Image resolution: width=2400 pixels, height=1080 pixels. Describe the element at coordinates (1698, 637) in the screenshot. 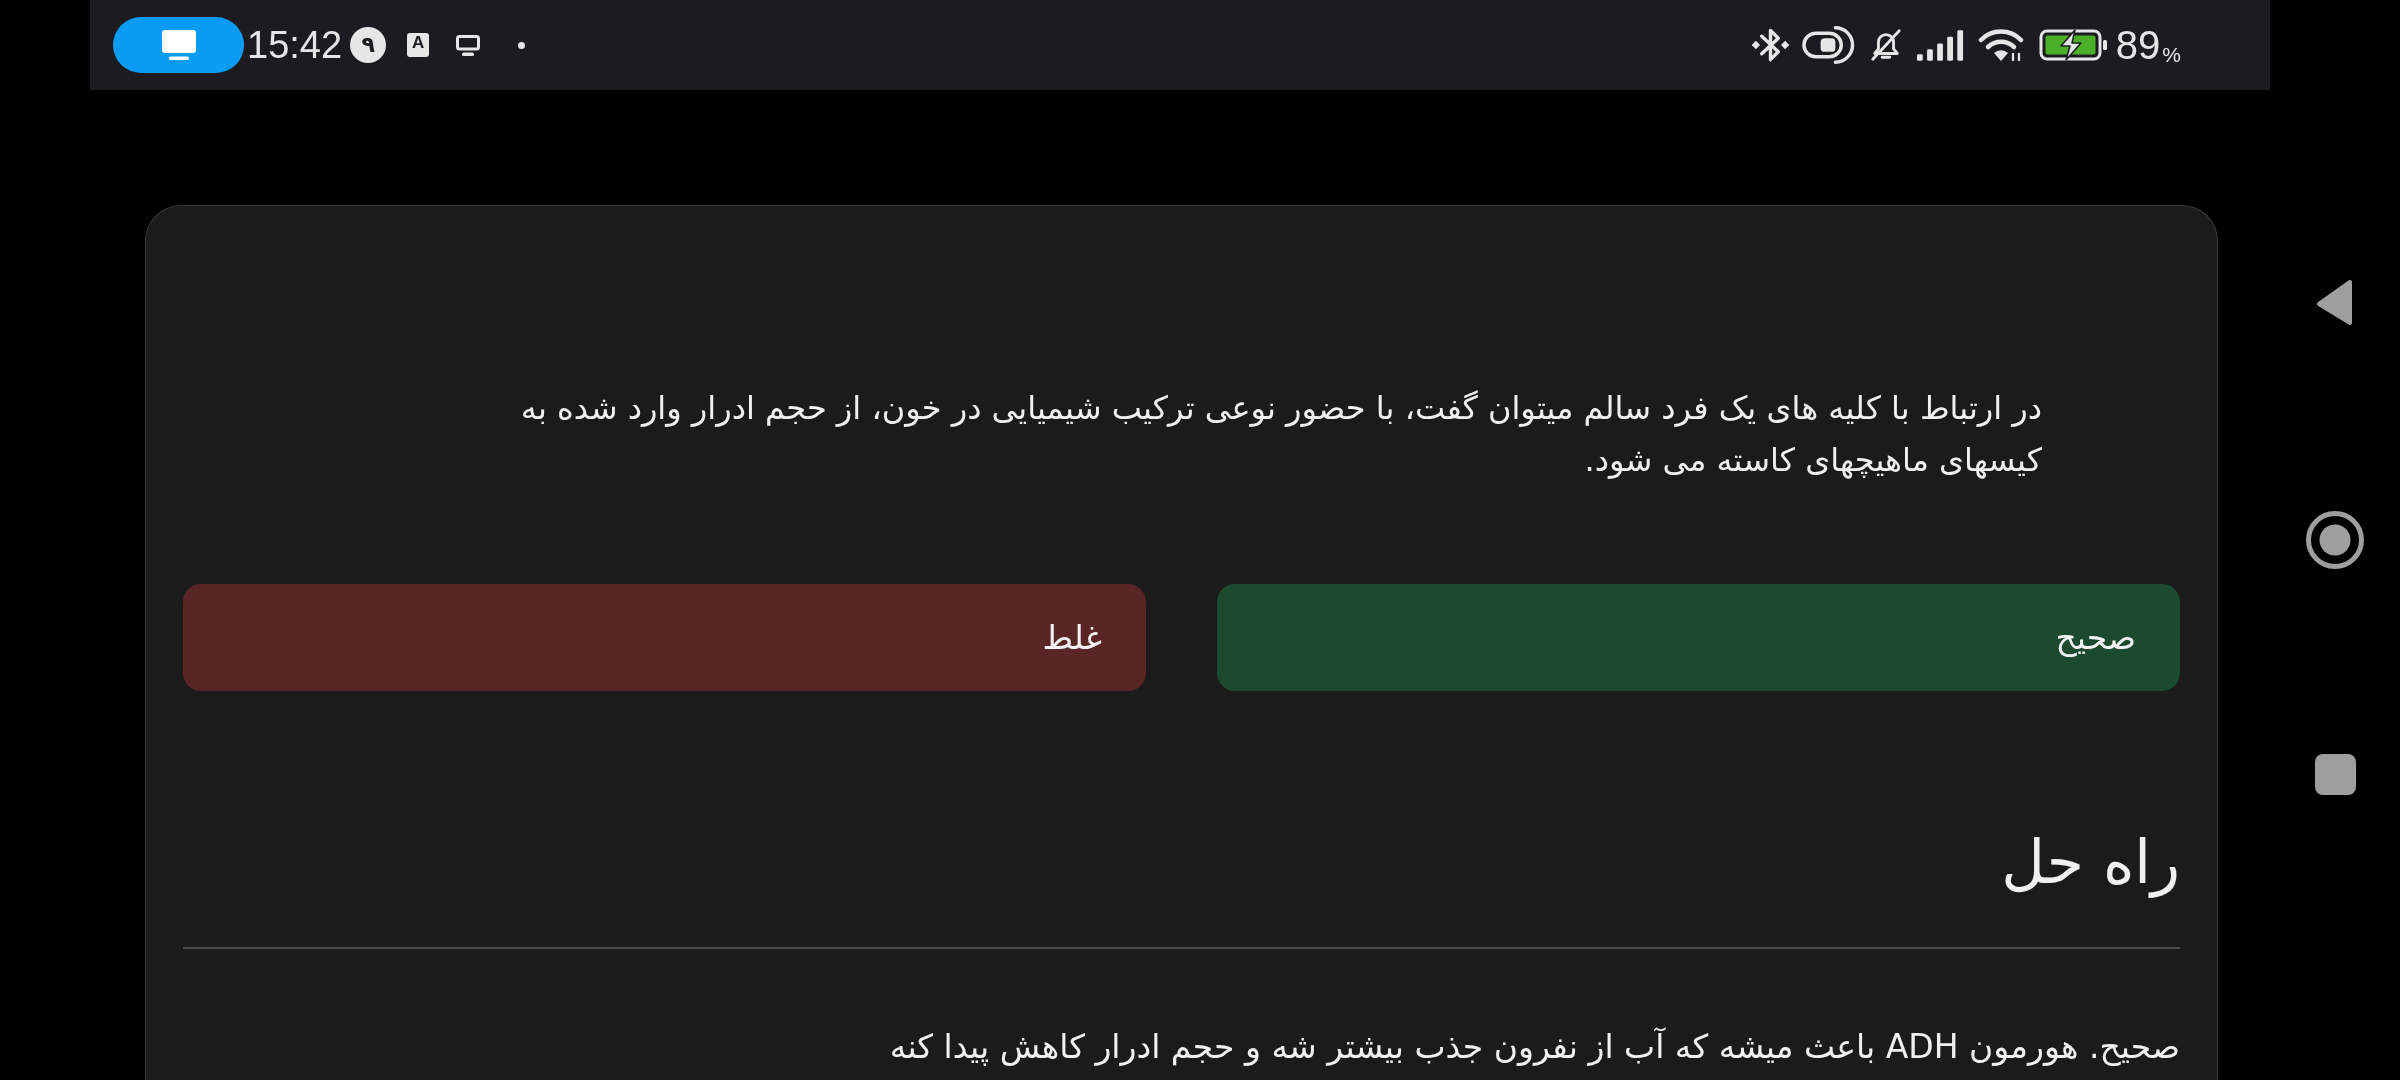

I see `answer-button: صحیح` at that location.